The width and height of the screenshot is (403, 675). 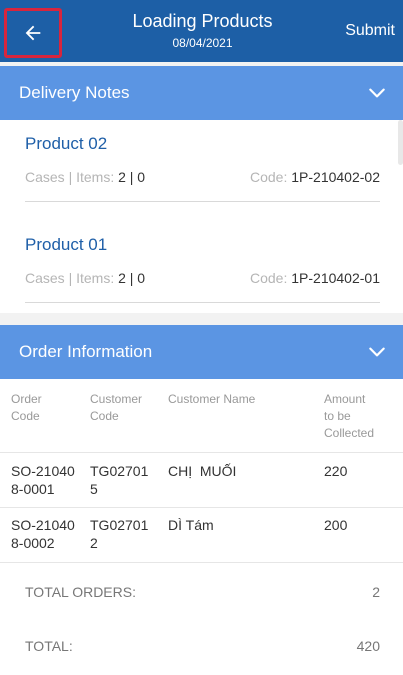 I want to click on column-header-order-code: Order Code, so click(x=26, y=407).